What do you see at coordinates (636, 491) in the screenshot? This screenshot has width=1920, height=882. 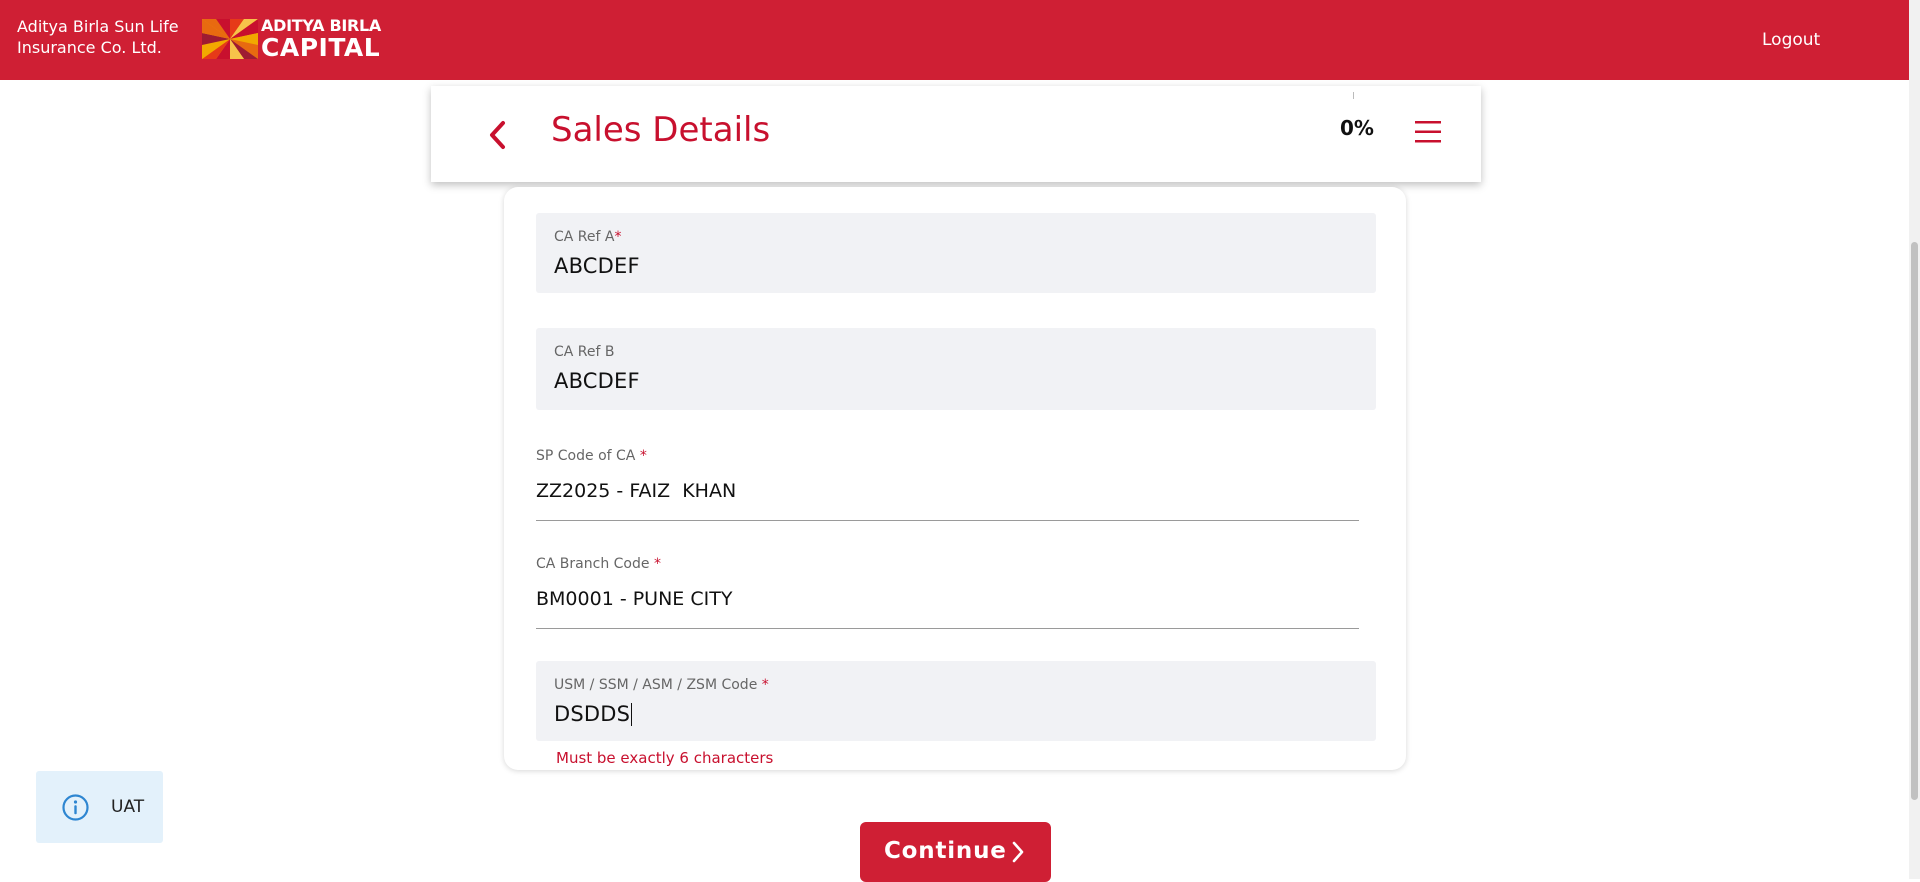 I see `sp-code-select: ZZ2025 - FAIZ KHAN` at bounding box center [636, 491].